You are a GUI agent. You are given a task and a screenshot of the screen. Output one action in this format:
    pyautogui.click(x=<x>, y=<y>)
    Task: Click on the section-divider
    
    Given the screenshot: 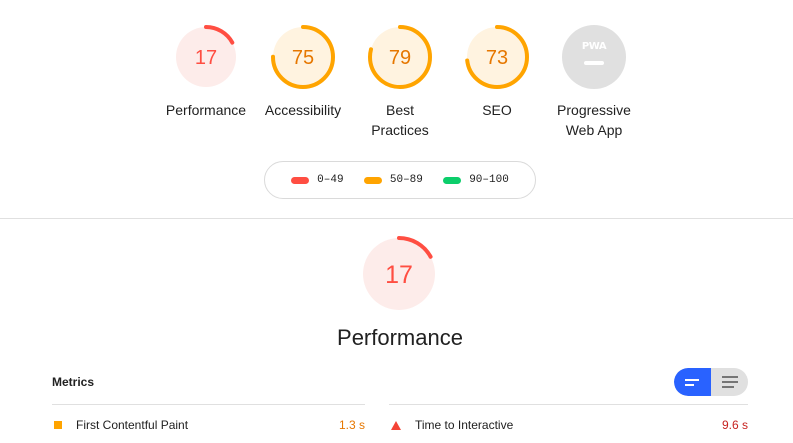 What is the action you would take?
    pyautogui.click(x=396, y=218)
    